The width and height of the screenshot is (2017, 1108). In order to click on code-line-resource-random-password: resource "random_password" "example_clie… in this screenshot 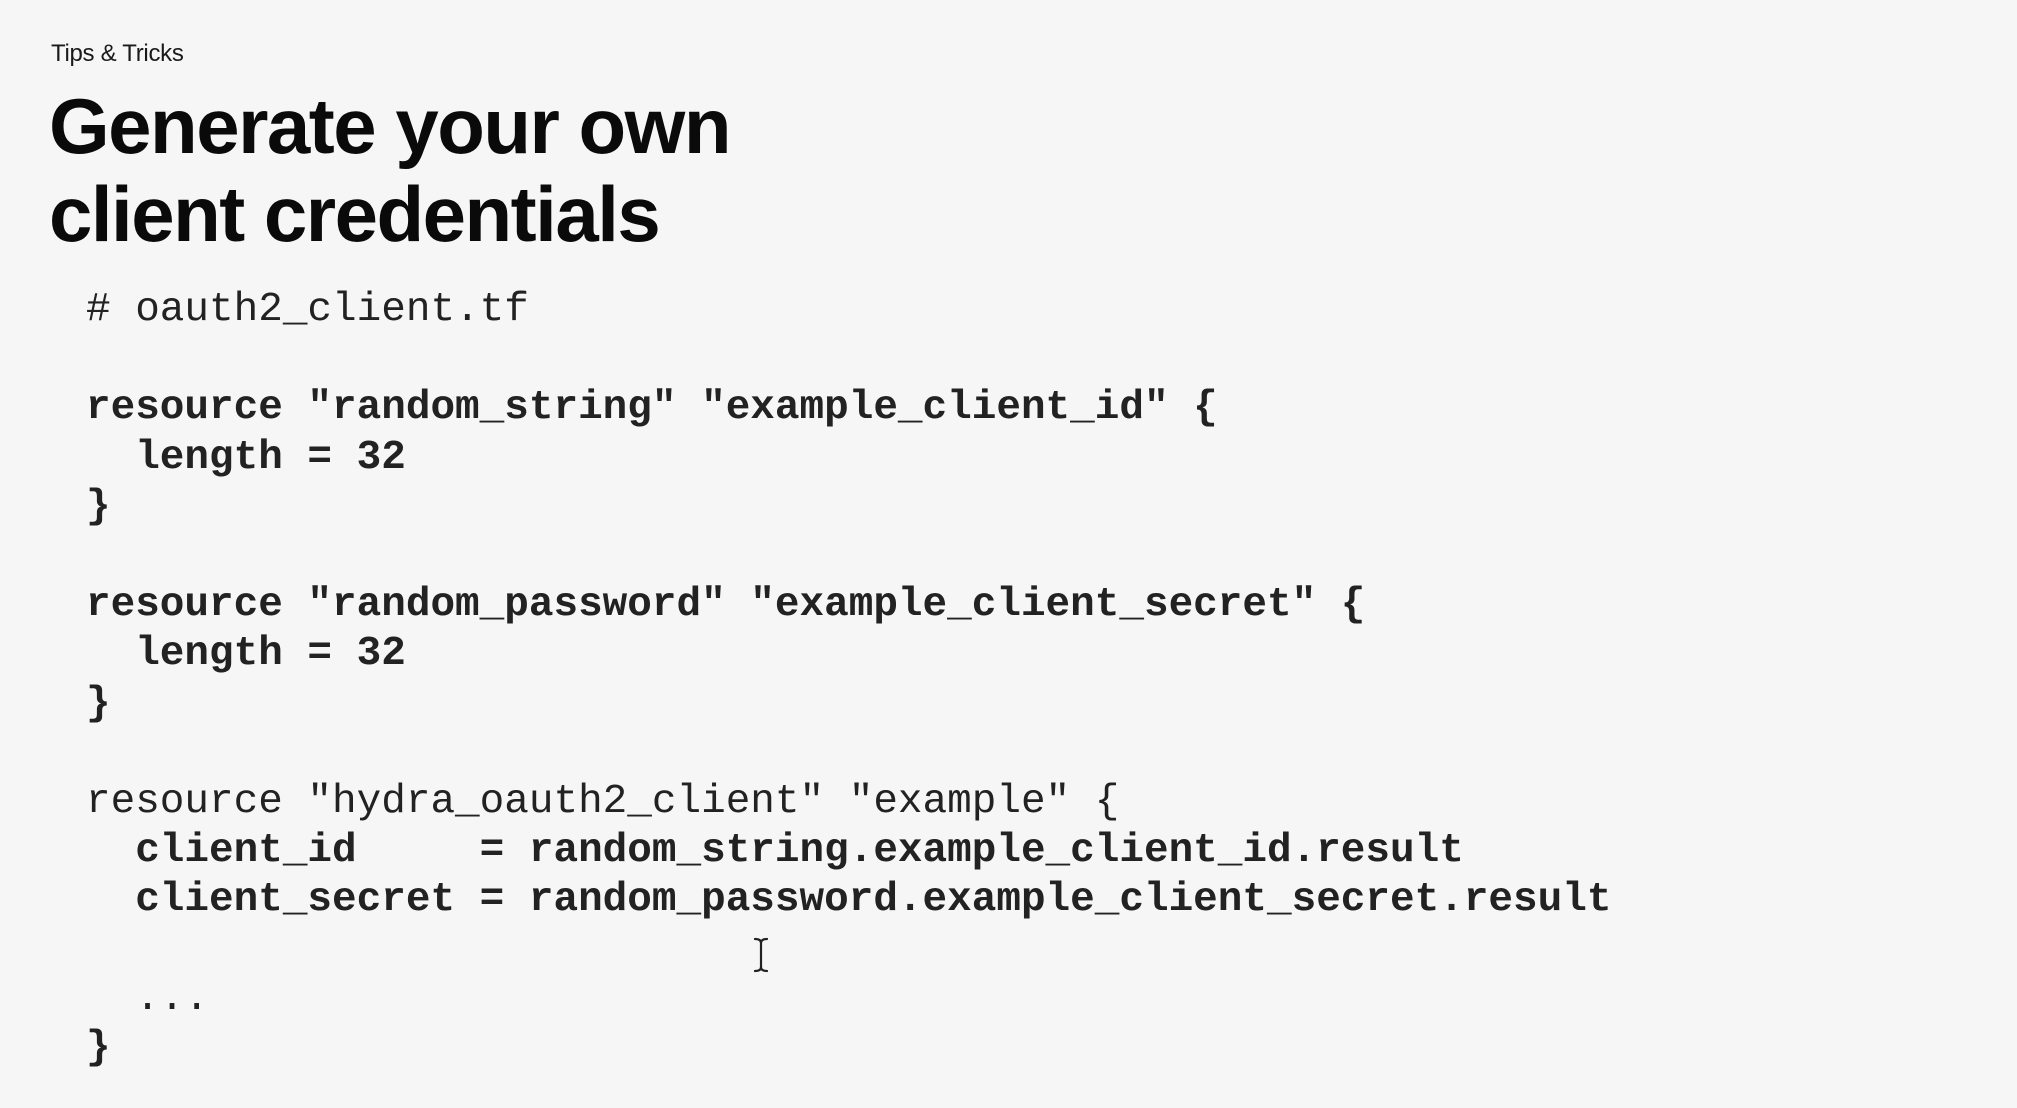, I will do `click(726, 605)`.